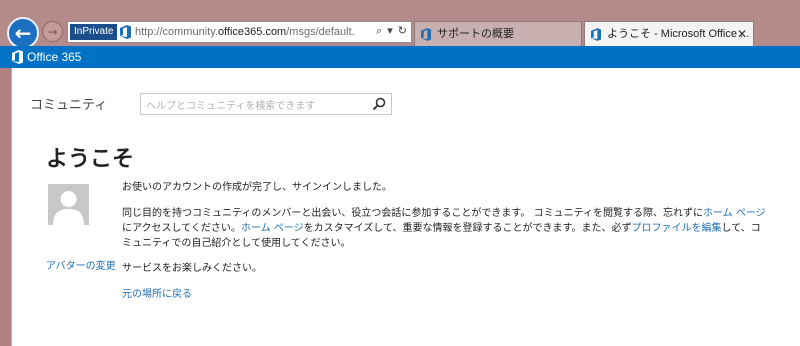 Image resolution: width=800 pixels, height=346 pixels. I want to click on return-link: 元の場所に戻る, so click(157, 292).